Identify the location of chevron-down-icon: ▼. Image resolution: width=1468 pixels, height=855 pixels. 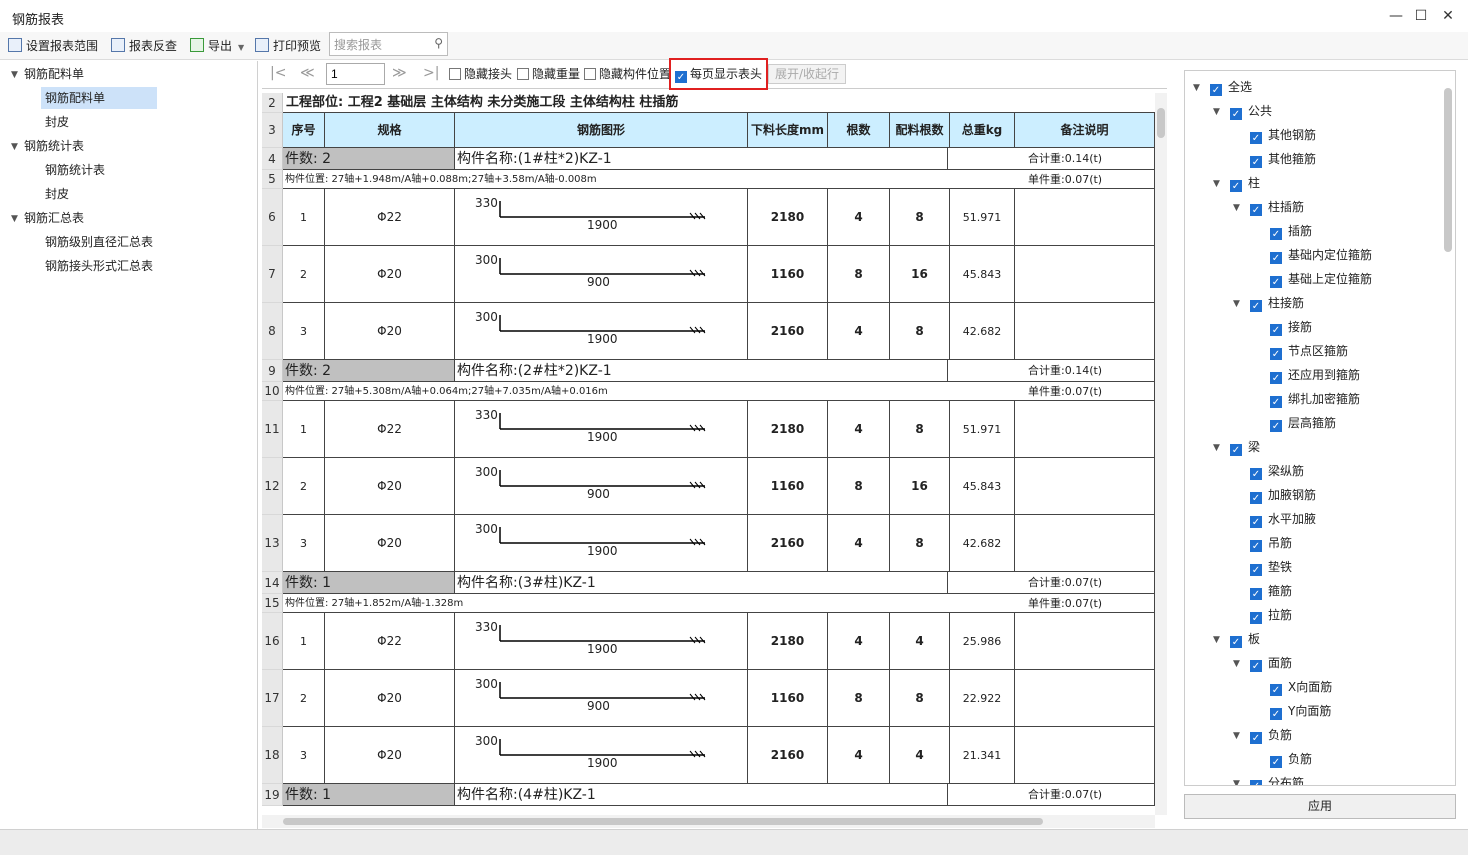
(241, 47).